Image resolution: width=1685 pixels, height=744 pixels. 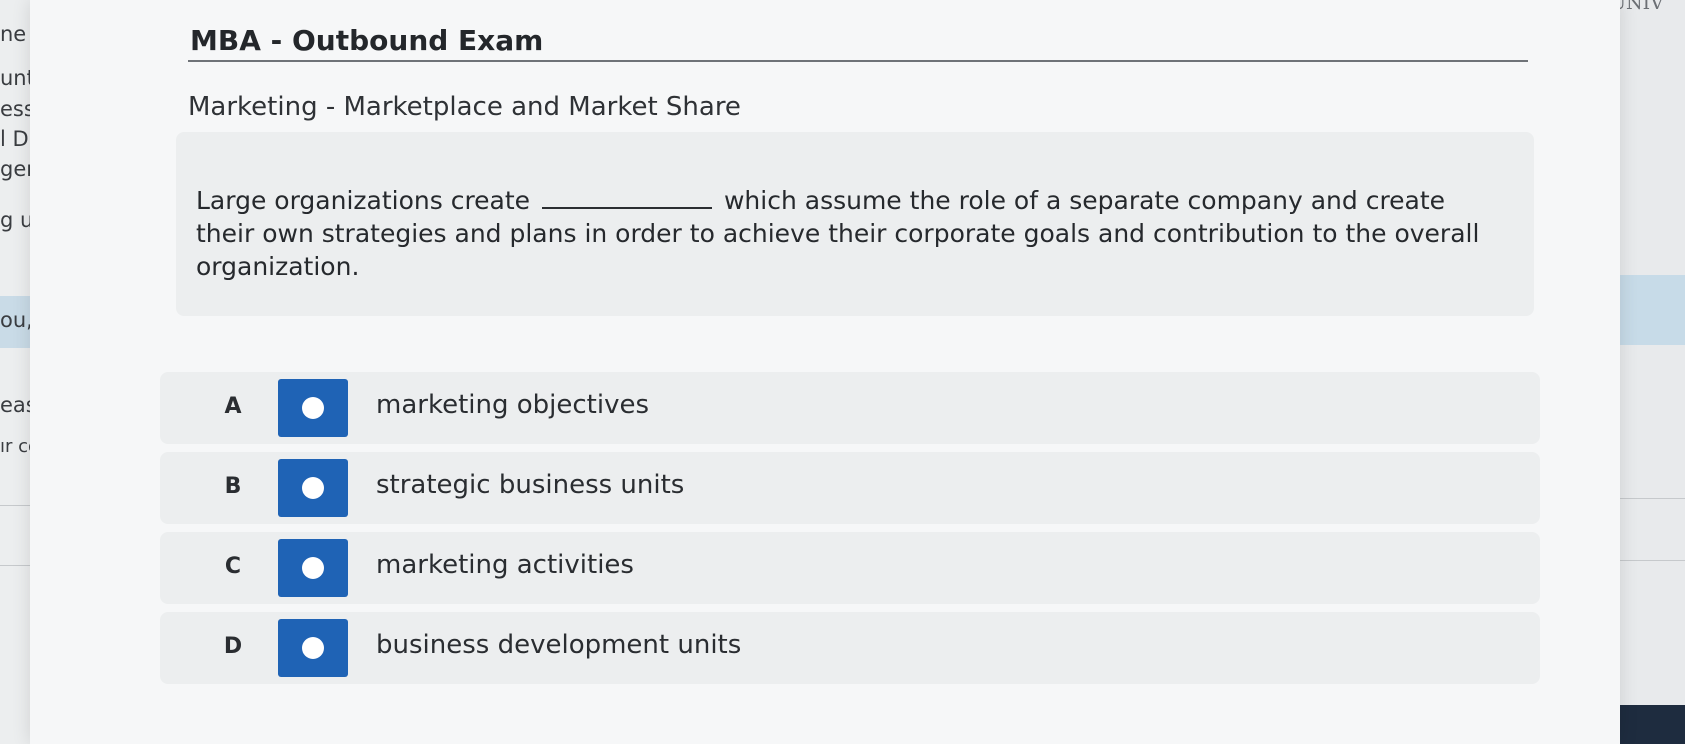 I want to click on option-letter: A, so click(x=233, y=406).